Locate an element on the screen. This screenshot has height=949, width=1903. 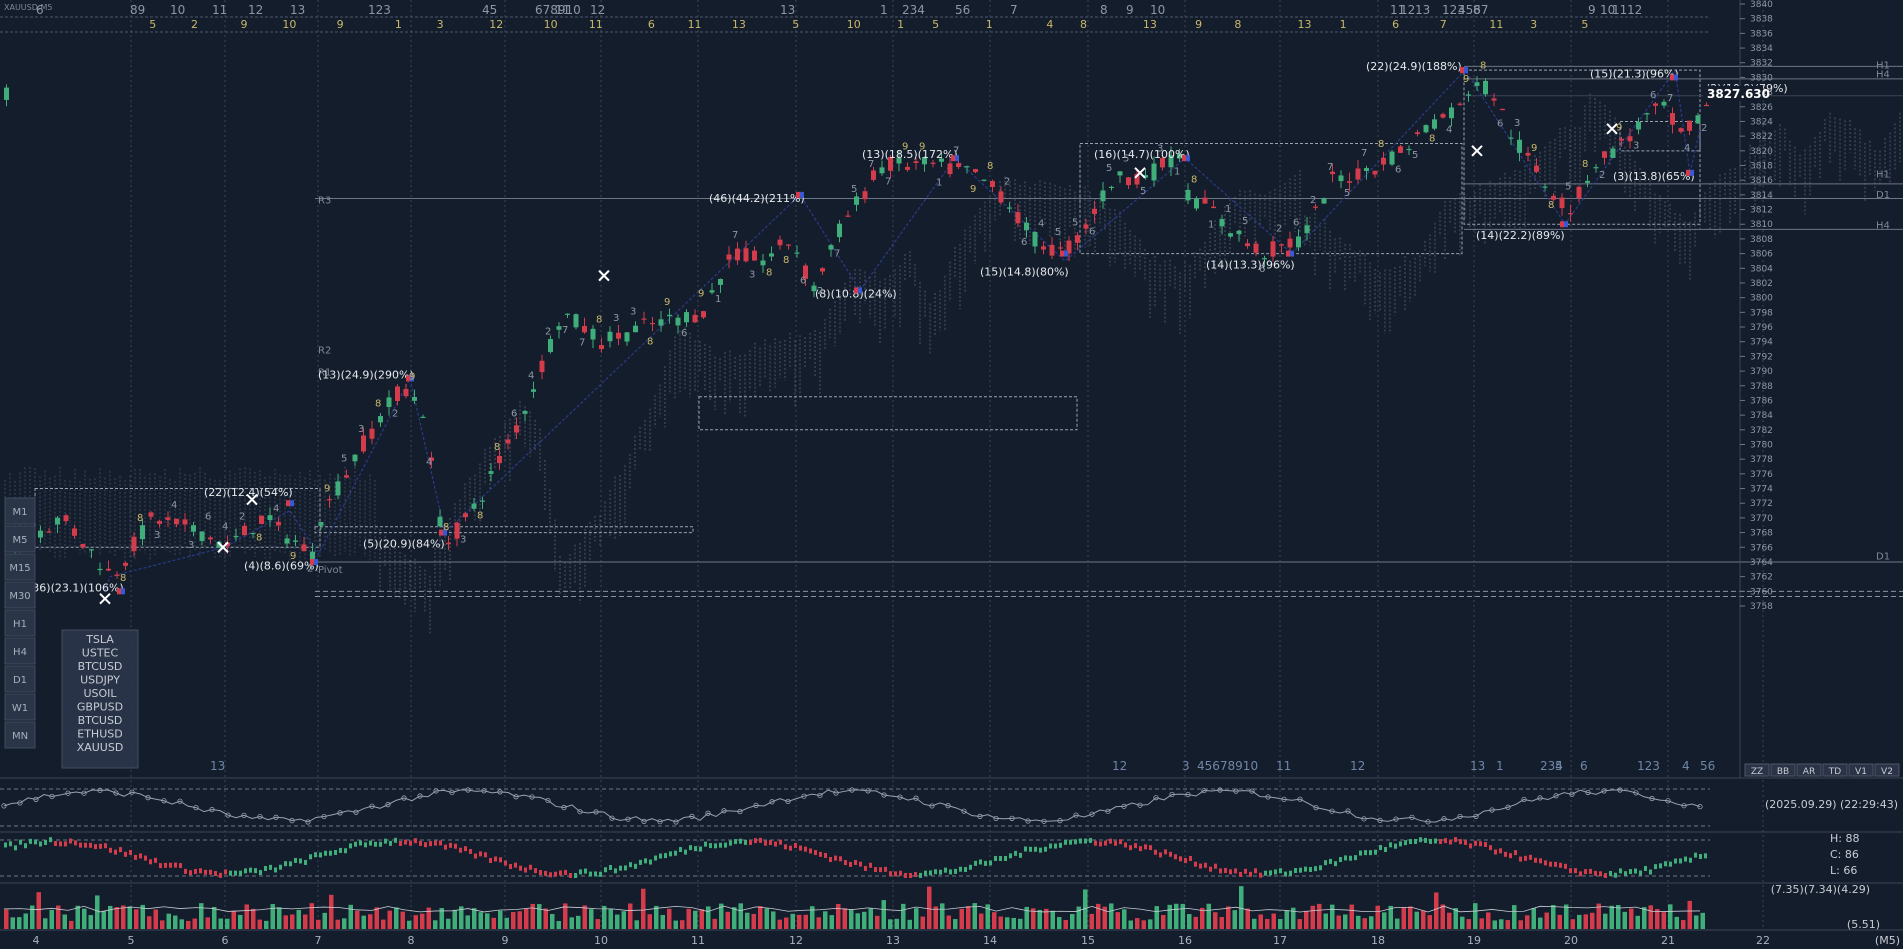
timeframe-button-label: D1 is located at coordinates (20, 680).